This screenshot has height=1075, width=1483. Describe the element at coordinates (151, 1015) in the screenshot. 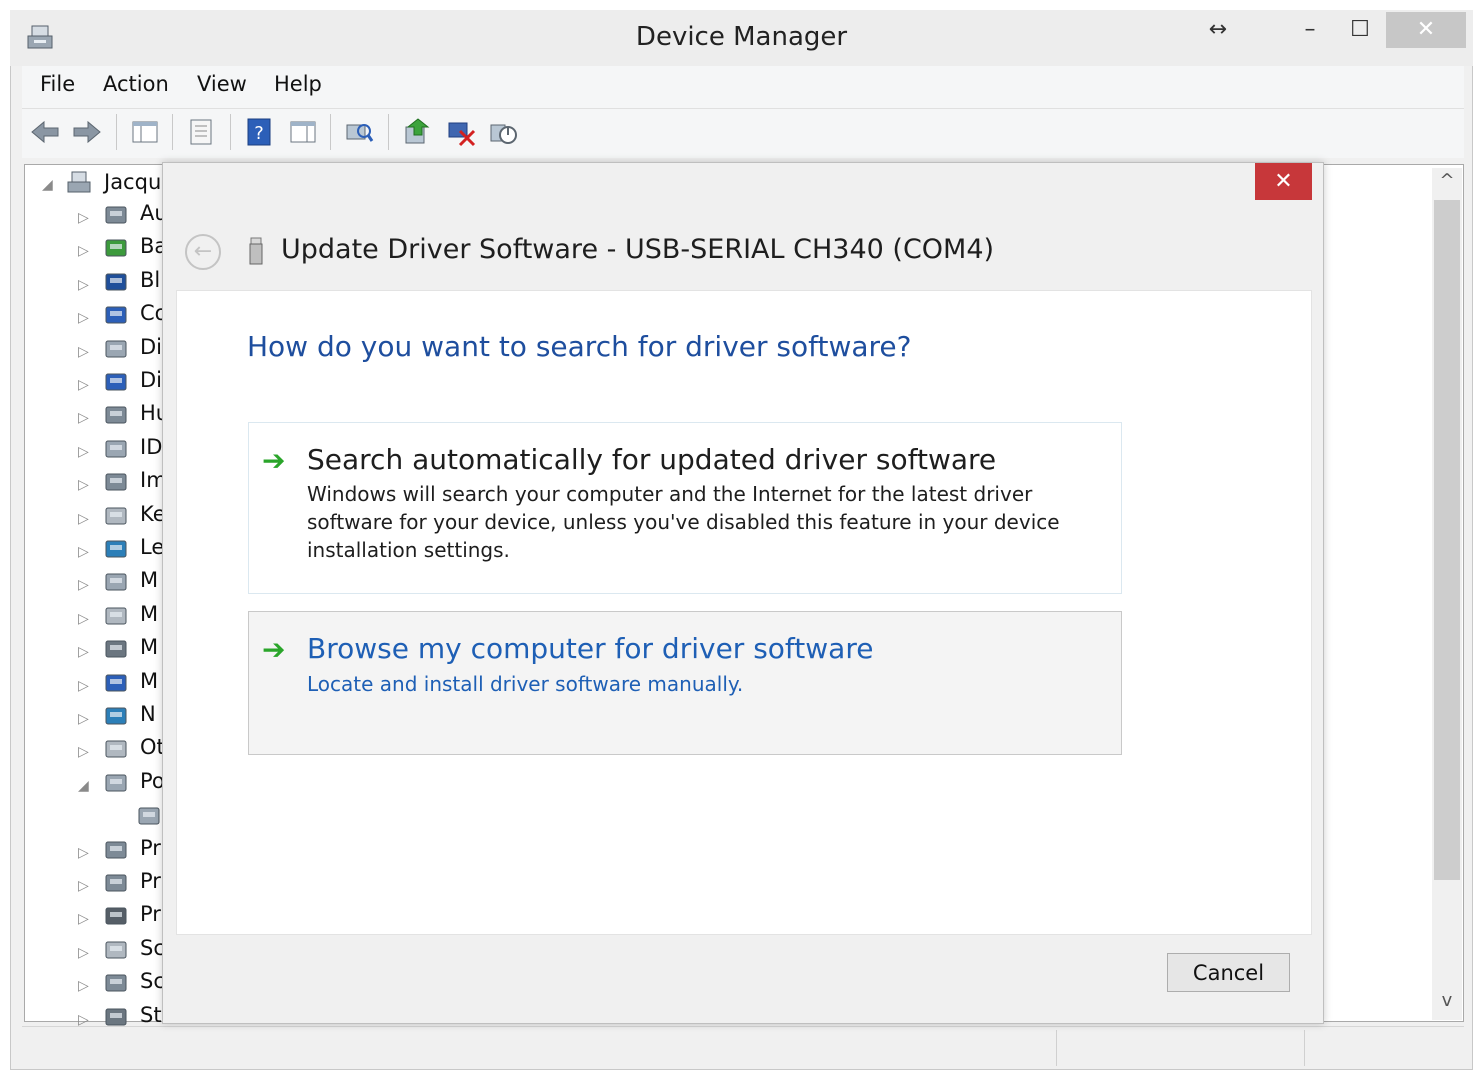

I see `tree-item-label: St` at that location.